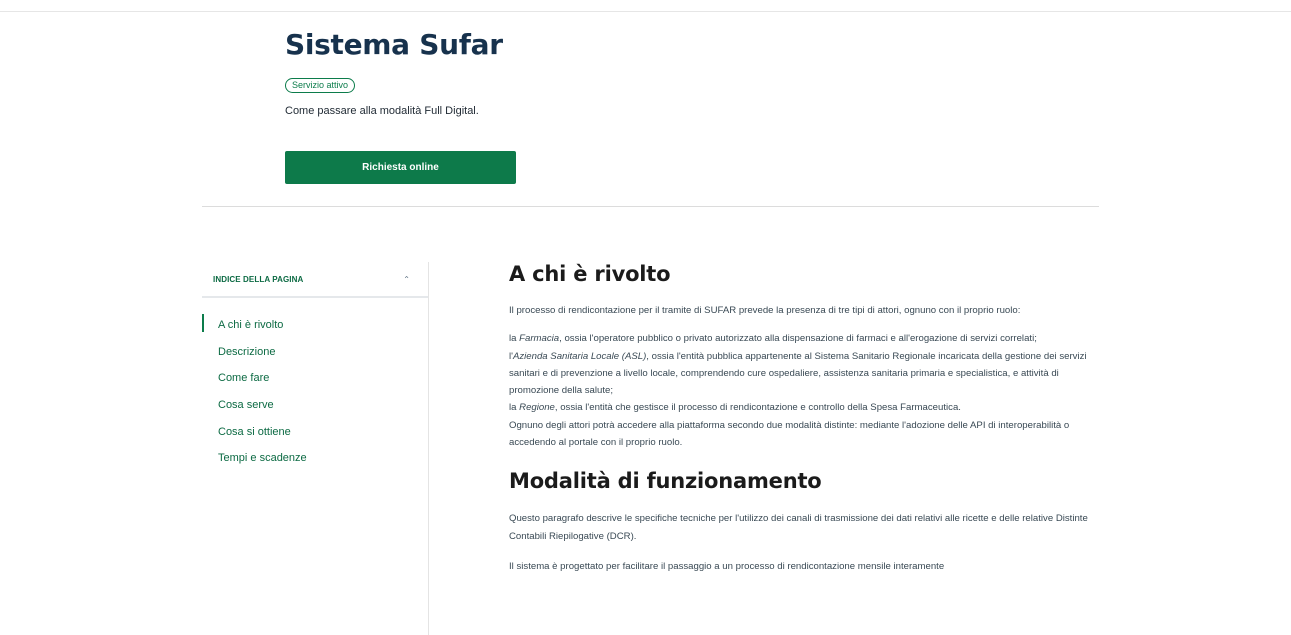 The width and height of the screenshot is (1291, 635). I want to click on hero-divider, so click(650, 206).